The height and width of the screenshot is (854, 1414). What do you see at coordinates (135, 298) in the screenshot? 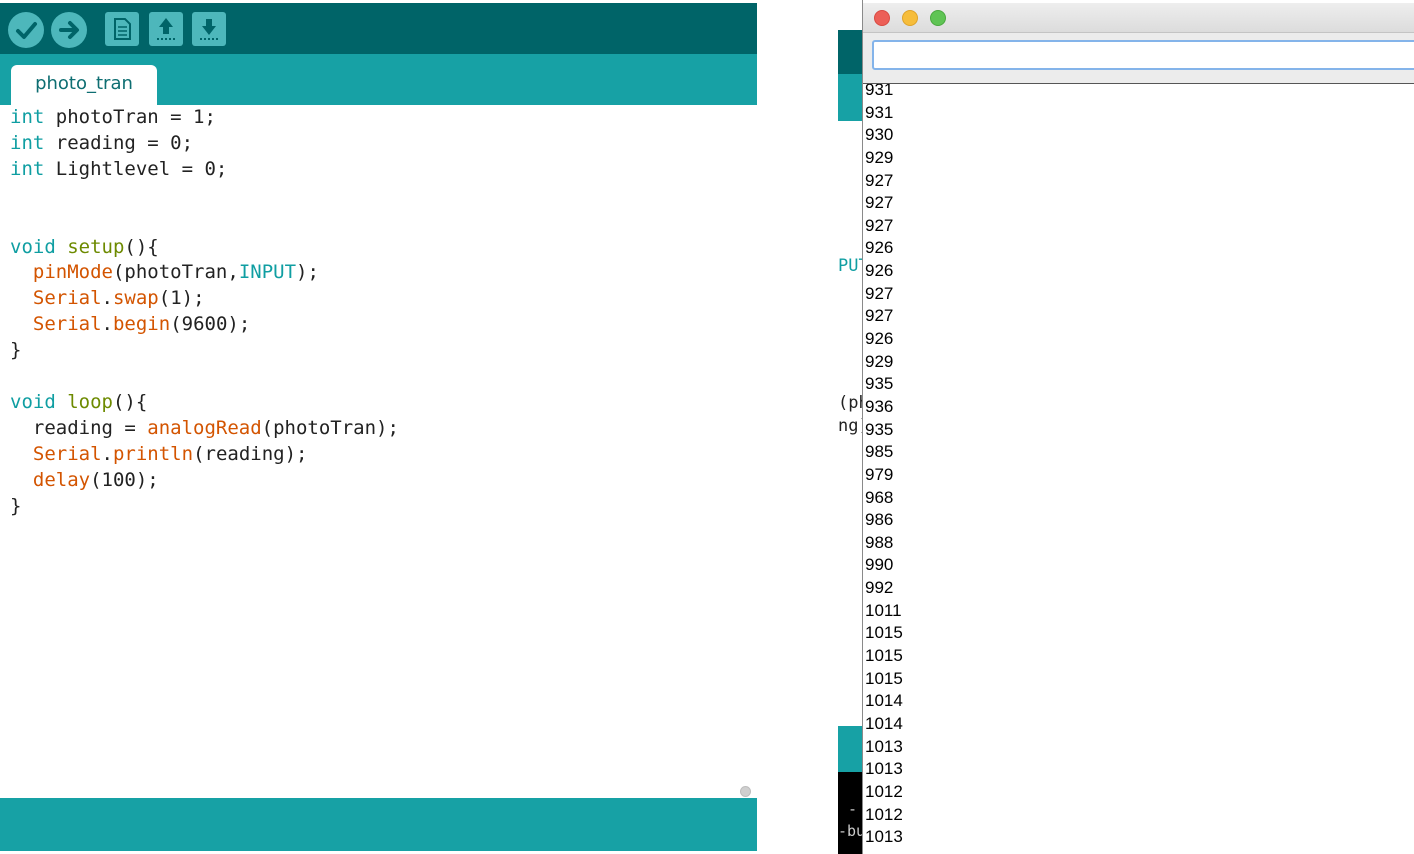
I see `code-function: swap` at bounding box center [135, 298].